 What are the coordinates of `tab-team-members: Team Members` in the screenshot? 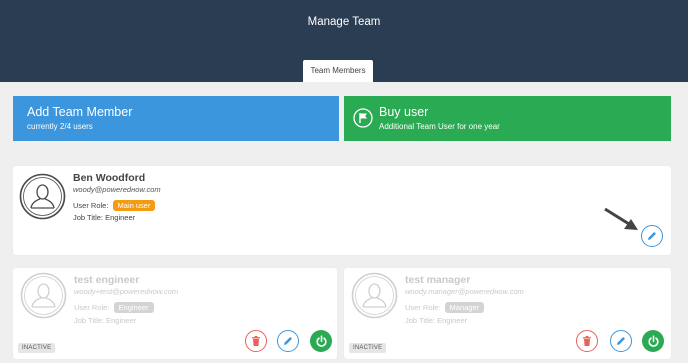 It's located at (338, 71).